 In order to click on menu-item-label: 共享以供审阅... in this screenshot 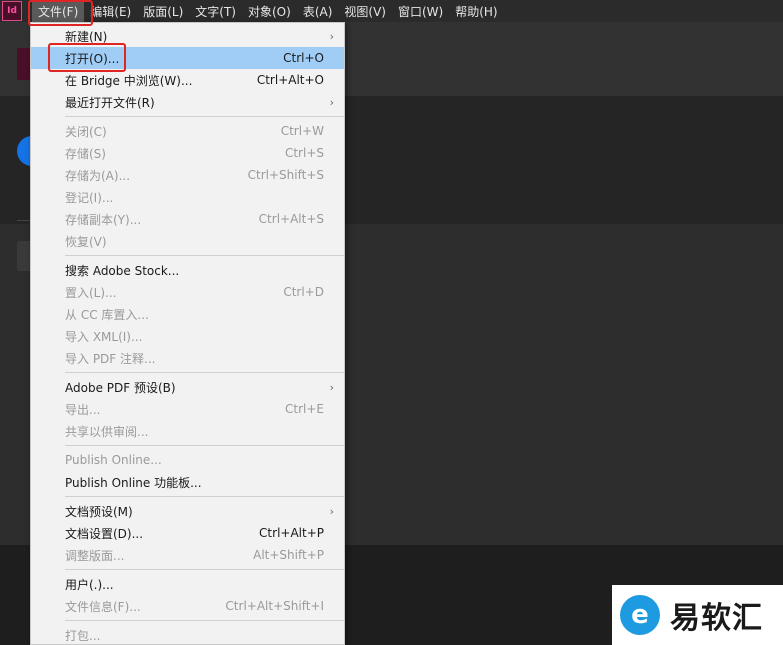, I will do `click(107, 431)`.